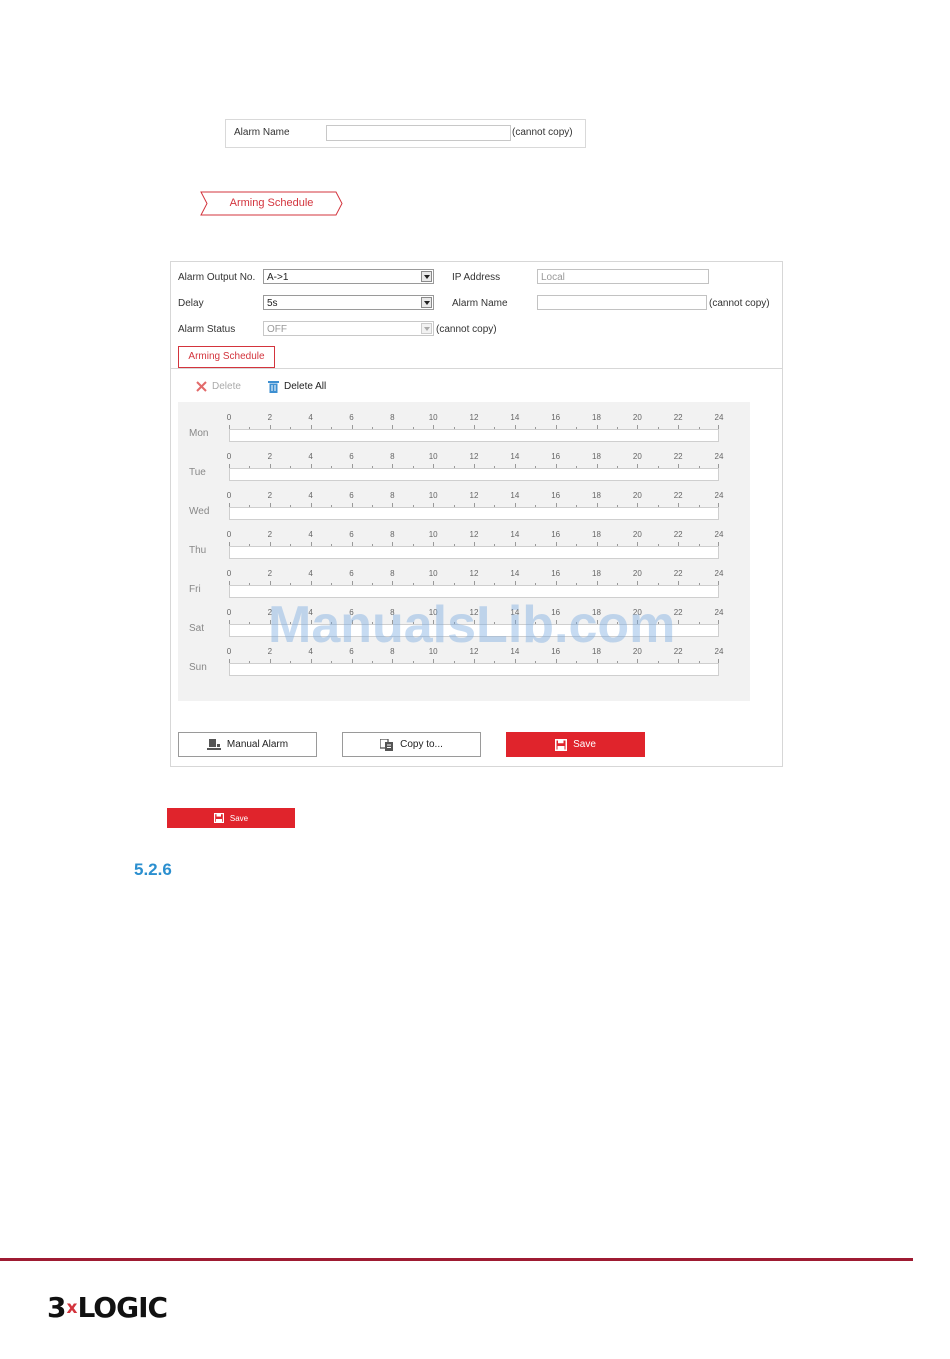 The image size is (950, 1359). Describe the element at coordinates (464, 420) in the screenshot. I see `schedule-day-row: Mon 0 2 4 6 8 10 12 14 16 18 20 22 24` at that location.